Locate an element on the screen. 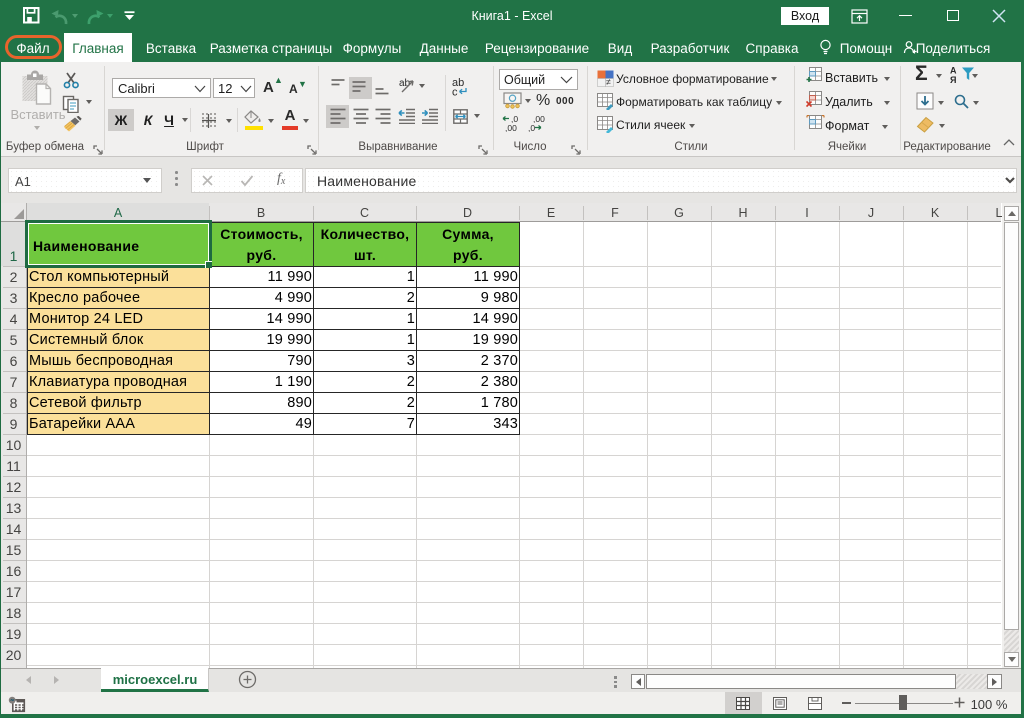 This screenshot has height=718, width=1024. svg-text: ,0 is located at coordinates (531, 127).